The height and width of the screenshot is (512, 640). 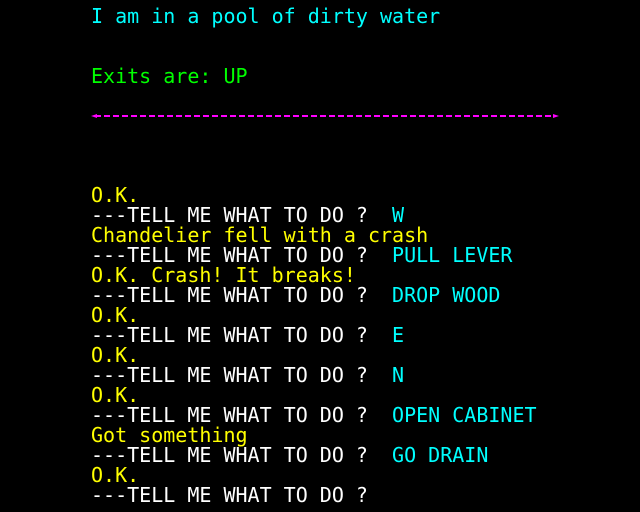 What do you see at coordinates (229, 495) in the screenshot?
I see `prompt-text: ---TELL ME WHAT TO DO ?` at bounding box center [229, 495].